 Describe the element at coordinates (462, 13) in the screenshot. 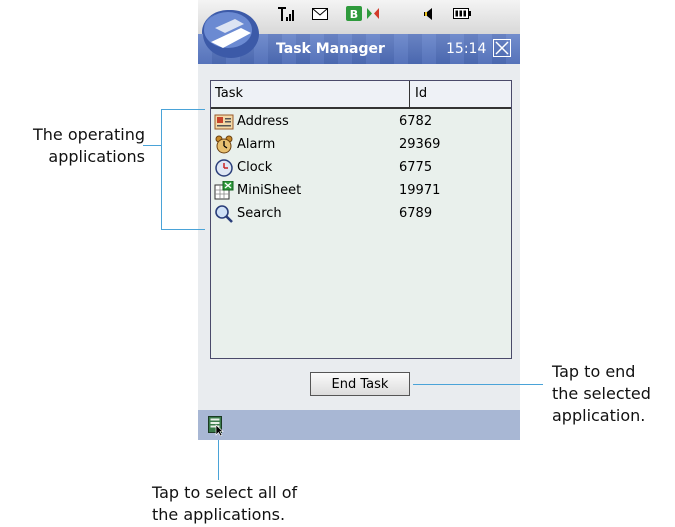

I see `battery-icon` at that location.